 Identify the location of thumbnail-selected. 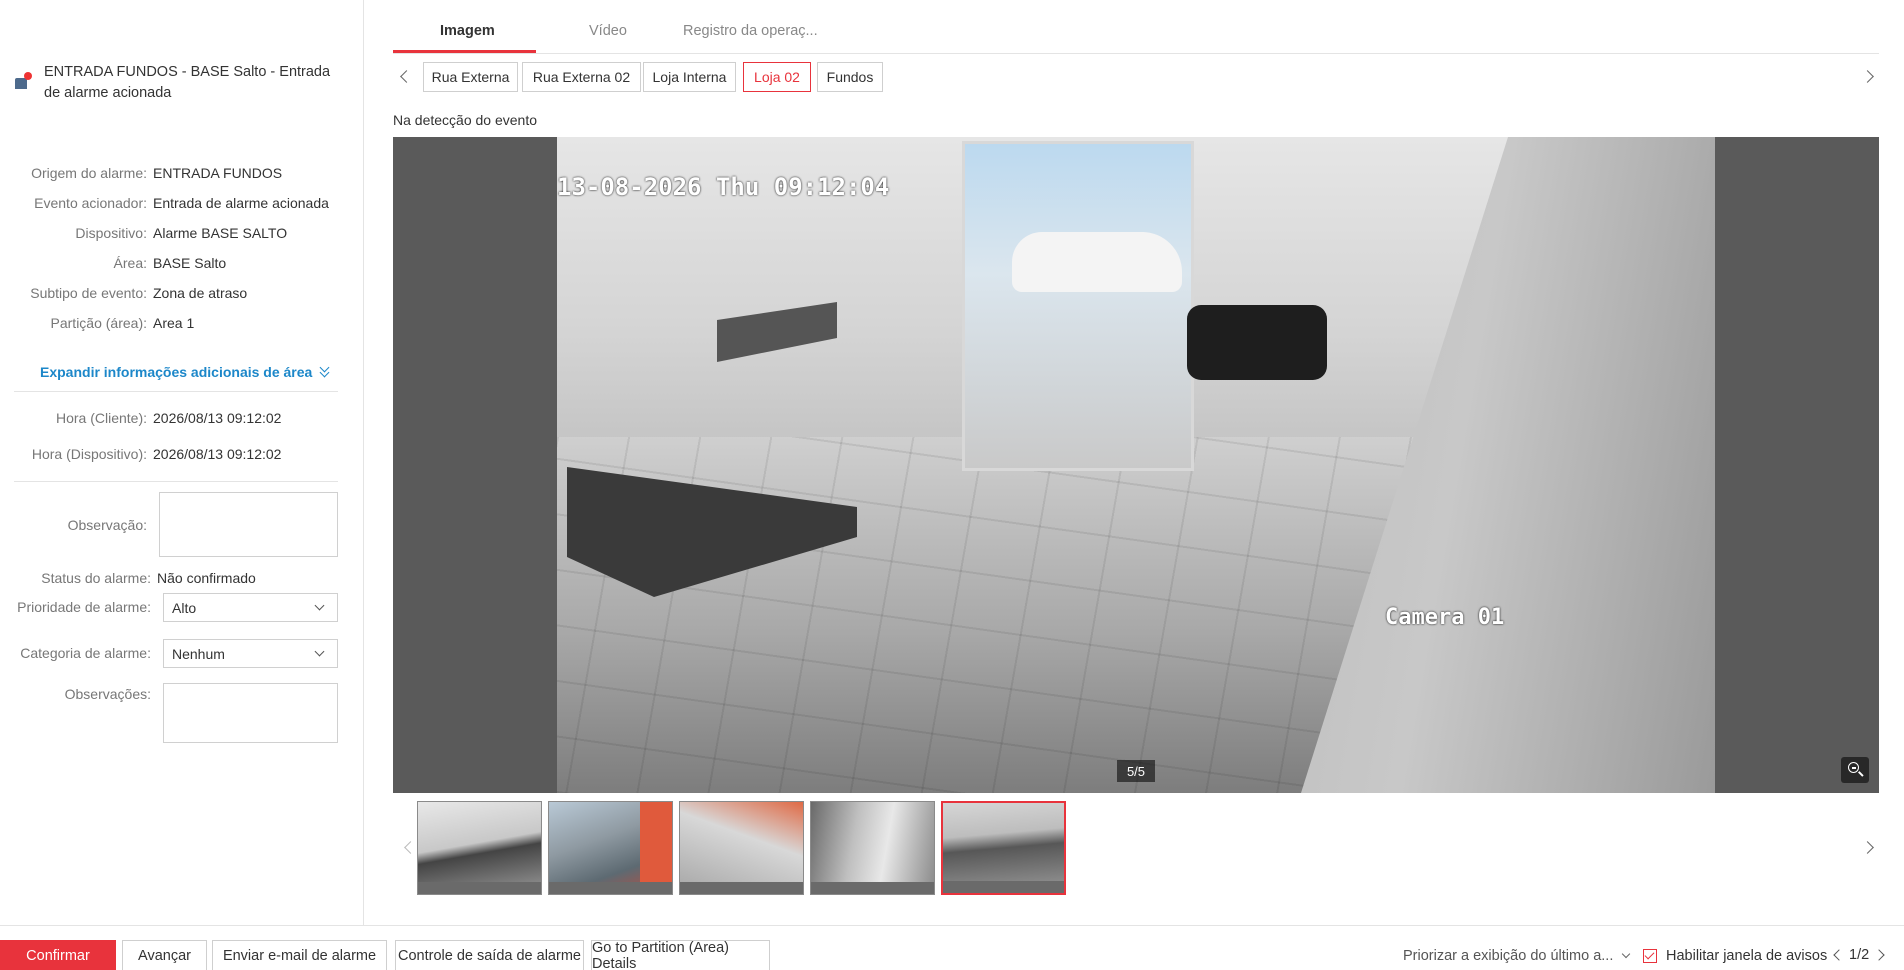
(1003, 848).